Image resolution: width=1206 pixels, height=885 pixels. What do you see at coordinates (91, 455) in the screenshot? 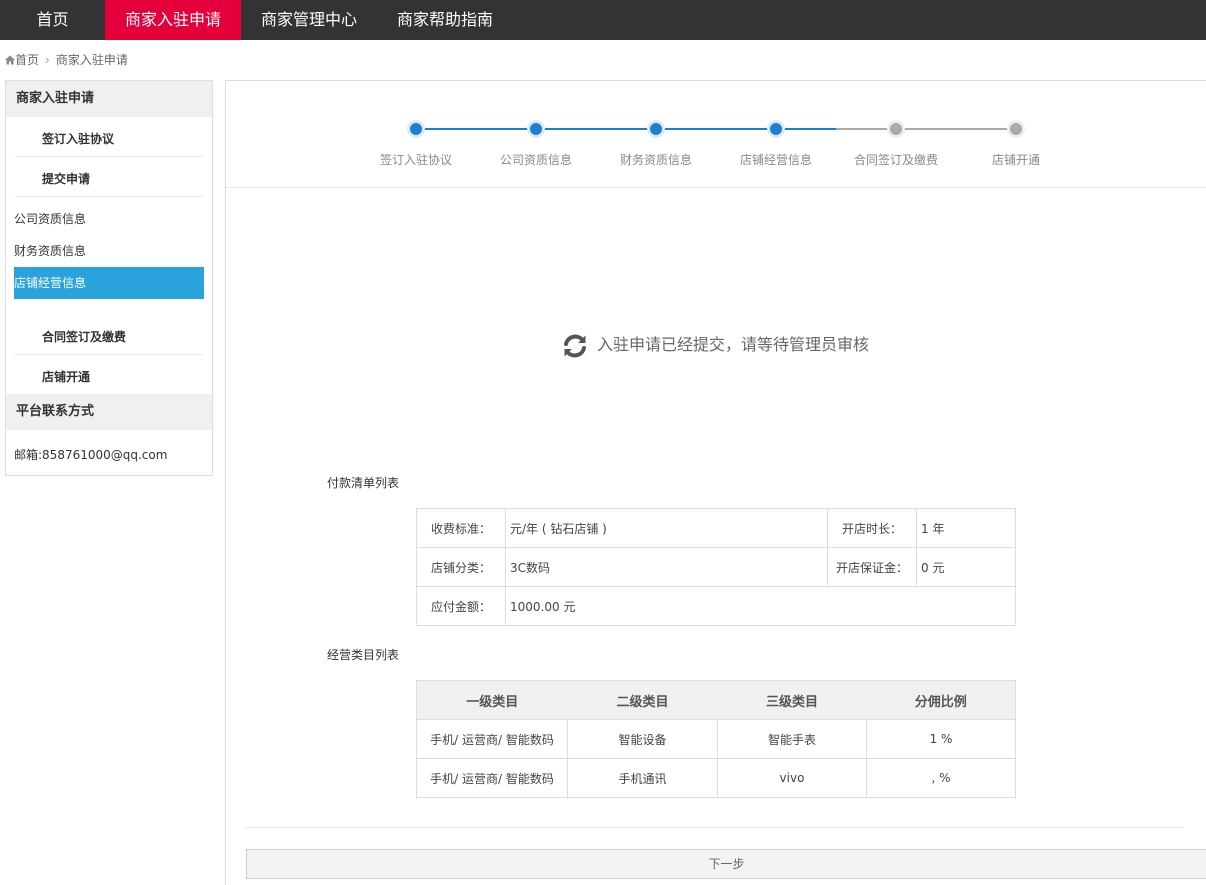
I see `contact-email: 邮箱:858761000@qq.com` at bounding box center [91, 455].